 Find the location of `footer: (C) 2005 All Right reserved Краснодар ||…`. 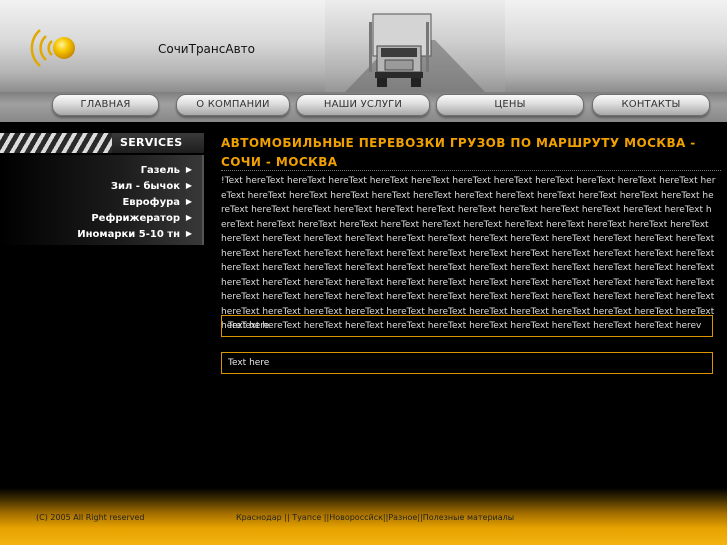

footer: (C) 2005 All Right reserved Краснодар ||… is located at coordinates (363, 516).